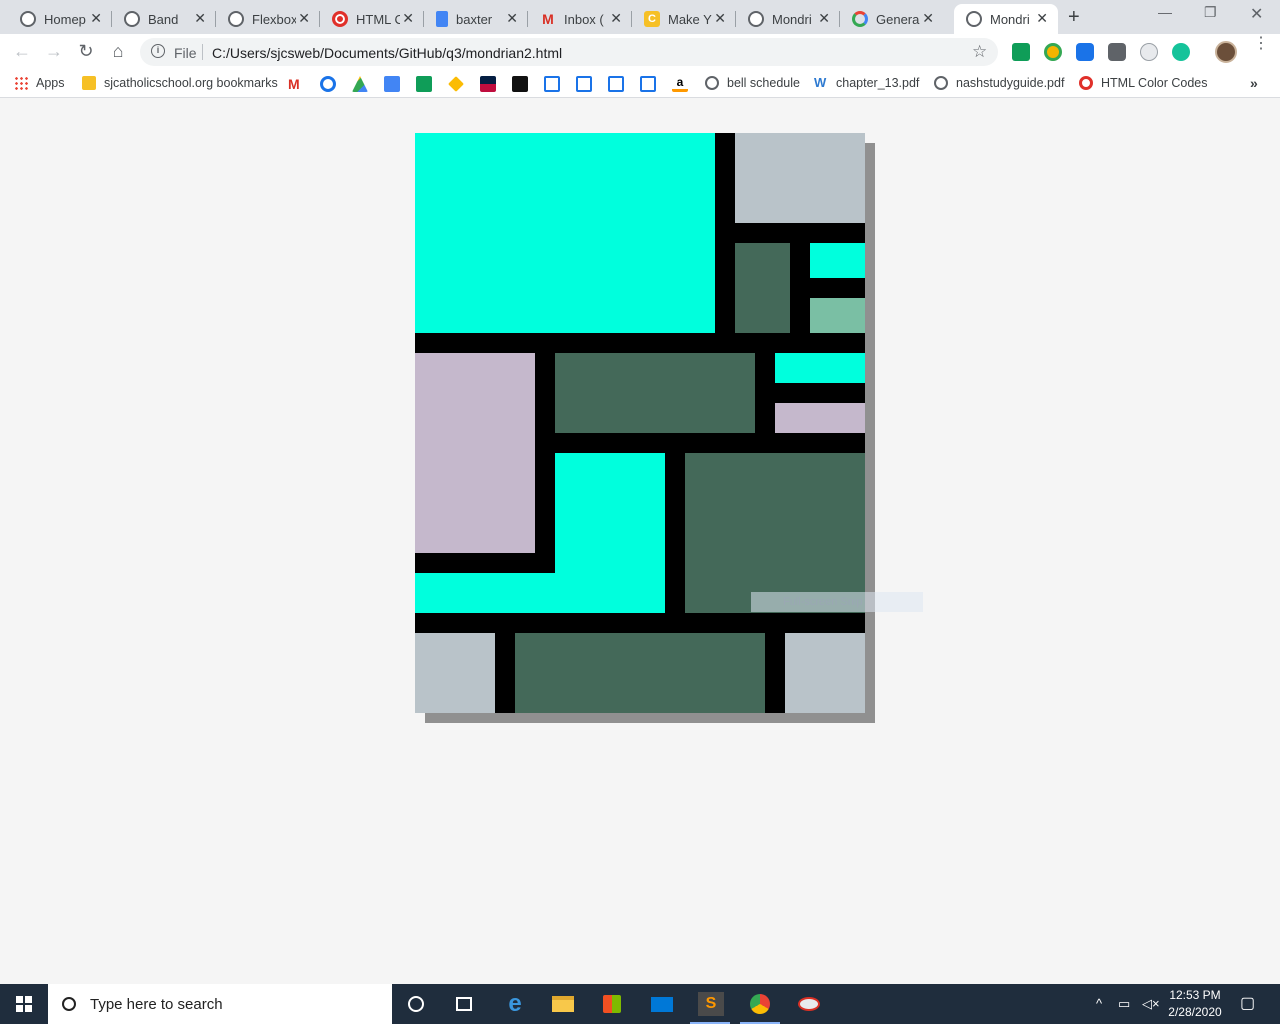 Image resolution: width=1280 pixels, height=1024 pixels. What do you see at coordinates (1210, 12) in the screenshot?
I see `restore-icon: ❐` at bounding box center [1210, 12].